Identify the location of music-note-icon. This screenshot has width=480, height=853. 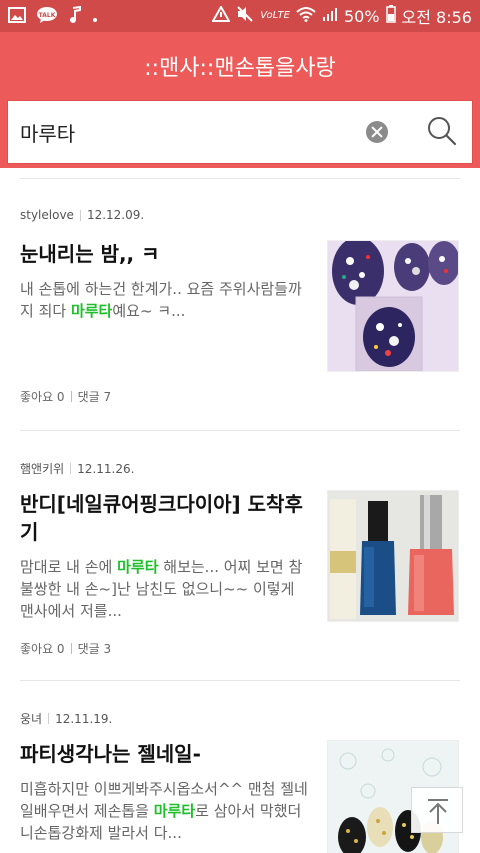
(75, 16).